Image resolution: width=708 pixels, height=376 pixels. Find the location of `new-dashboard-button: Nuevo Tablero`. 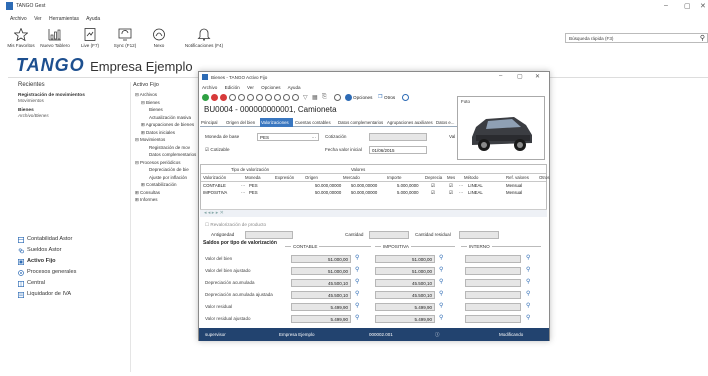

new-dashboard-button: Nuevo Tablero is located at coordinates (55, 38).